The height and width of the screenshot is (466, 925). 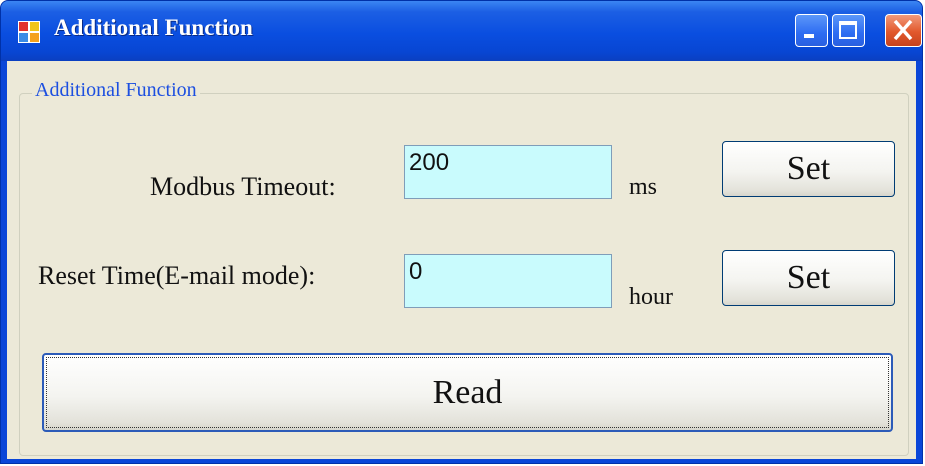 I want to click on modbus-timeout-label: Modbus Timeout:, so click(x=243, y=186).